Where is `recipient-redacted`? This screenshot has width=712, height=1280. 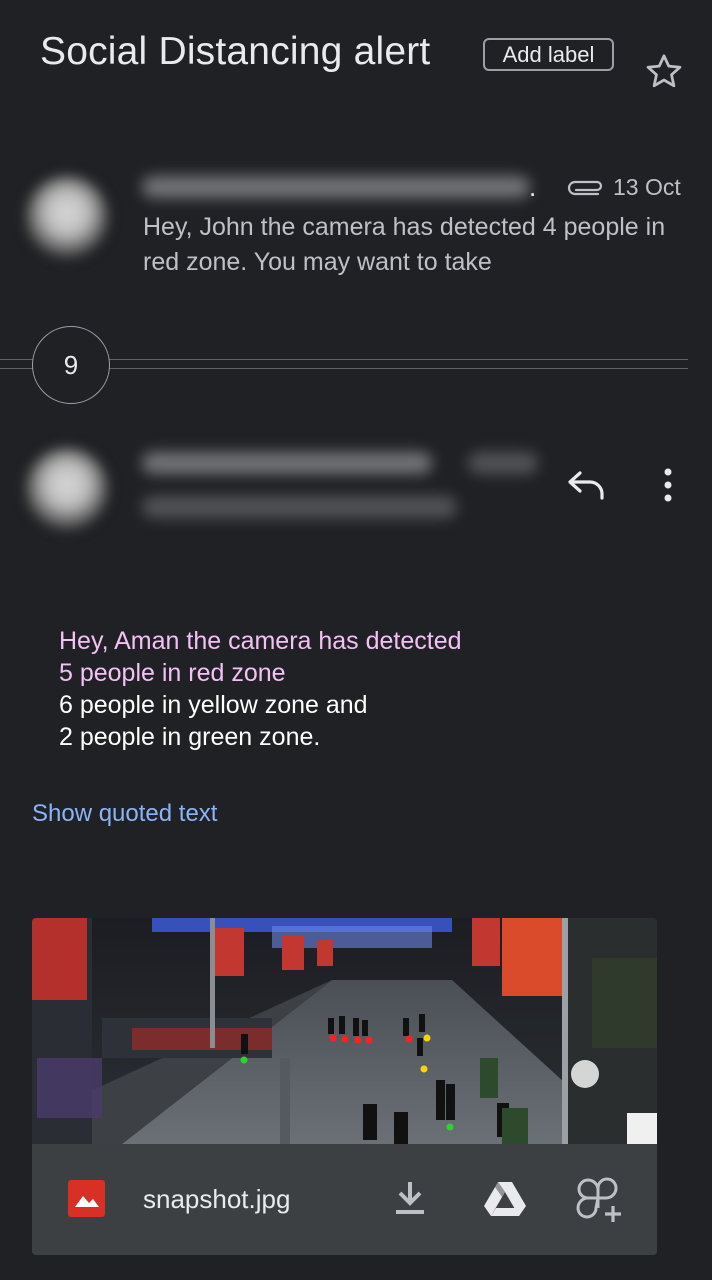 recipient-redacted is located at coordinates (299, 507).